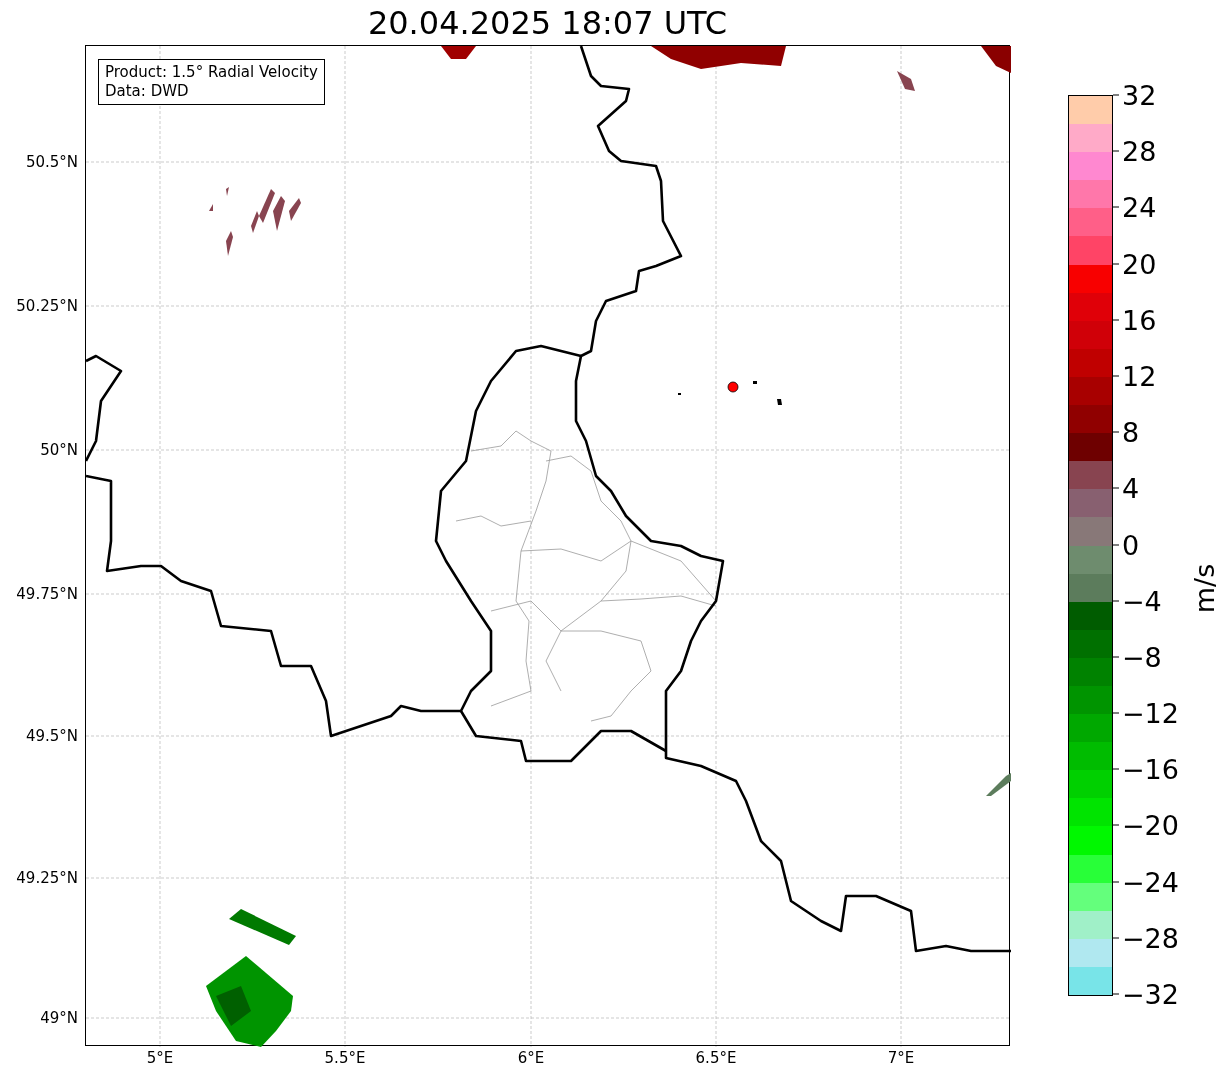  What do you see at coordinates (1150, 769) in the screenshot?
I see `colorbar-tick-label: −16` at bounding box center [1150, 769].